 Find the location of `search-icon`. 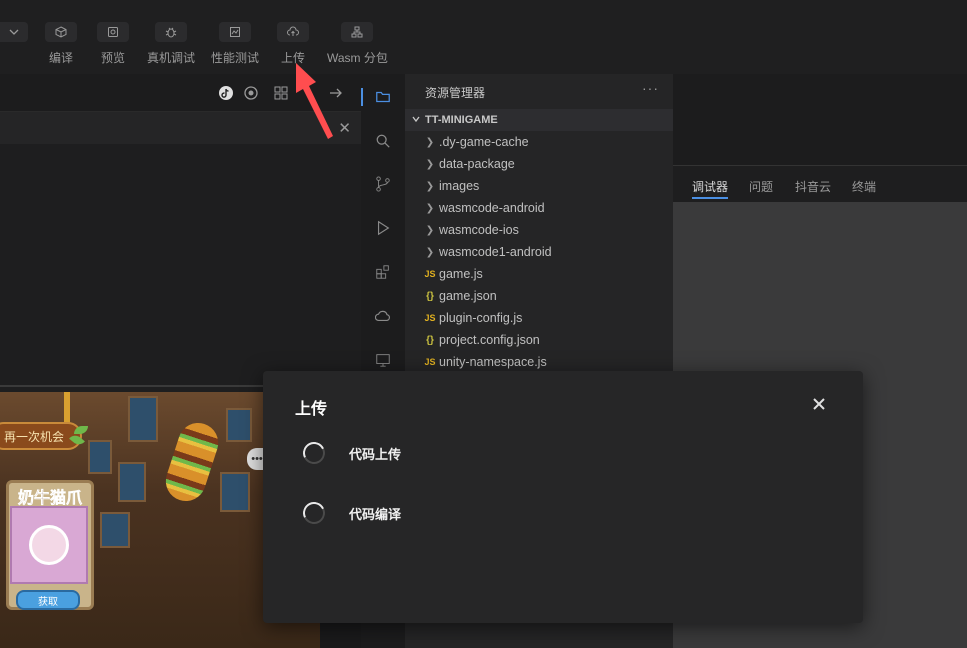

search-icon is located at coordinates (383, 141).